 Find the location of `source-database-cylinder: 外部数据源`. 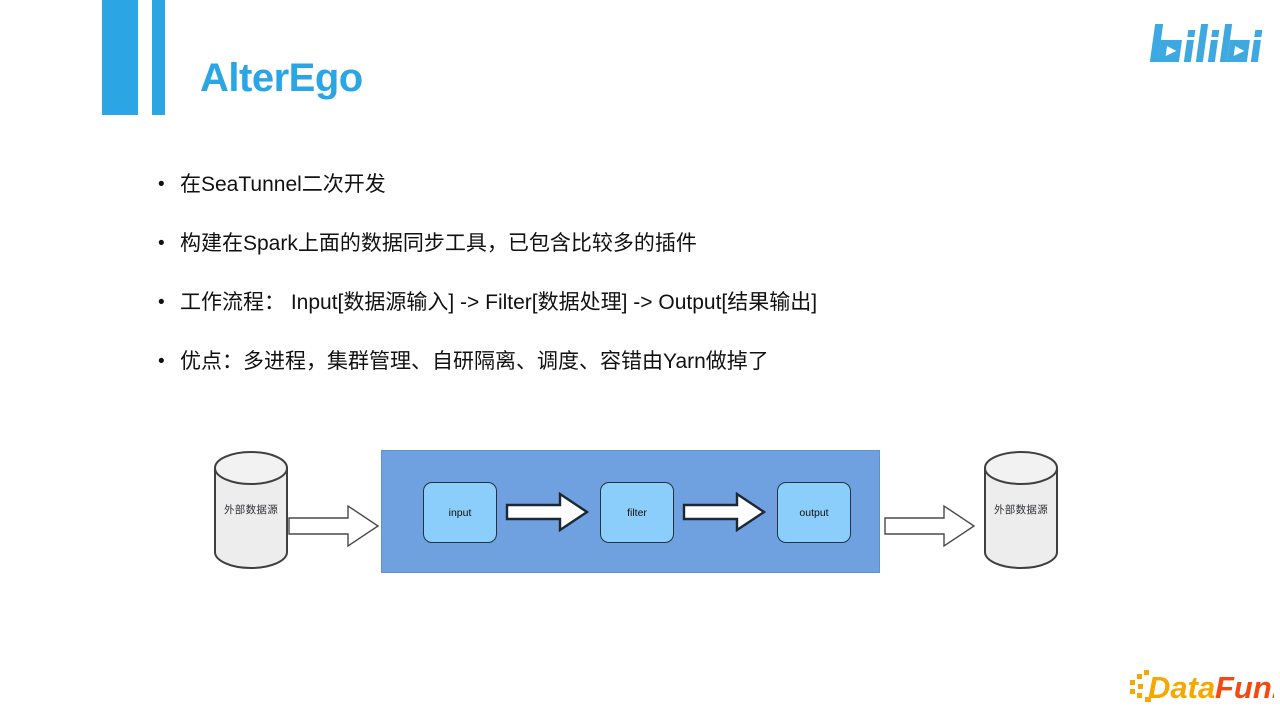

source-database-cylinder: 外部数据源 is located at coordinates (251, 510).